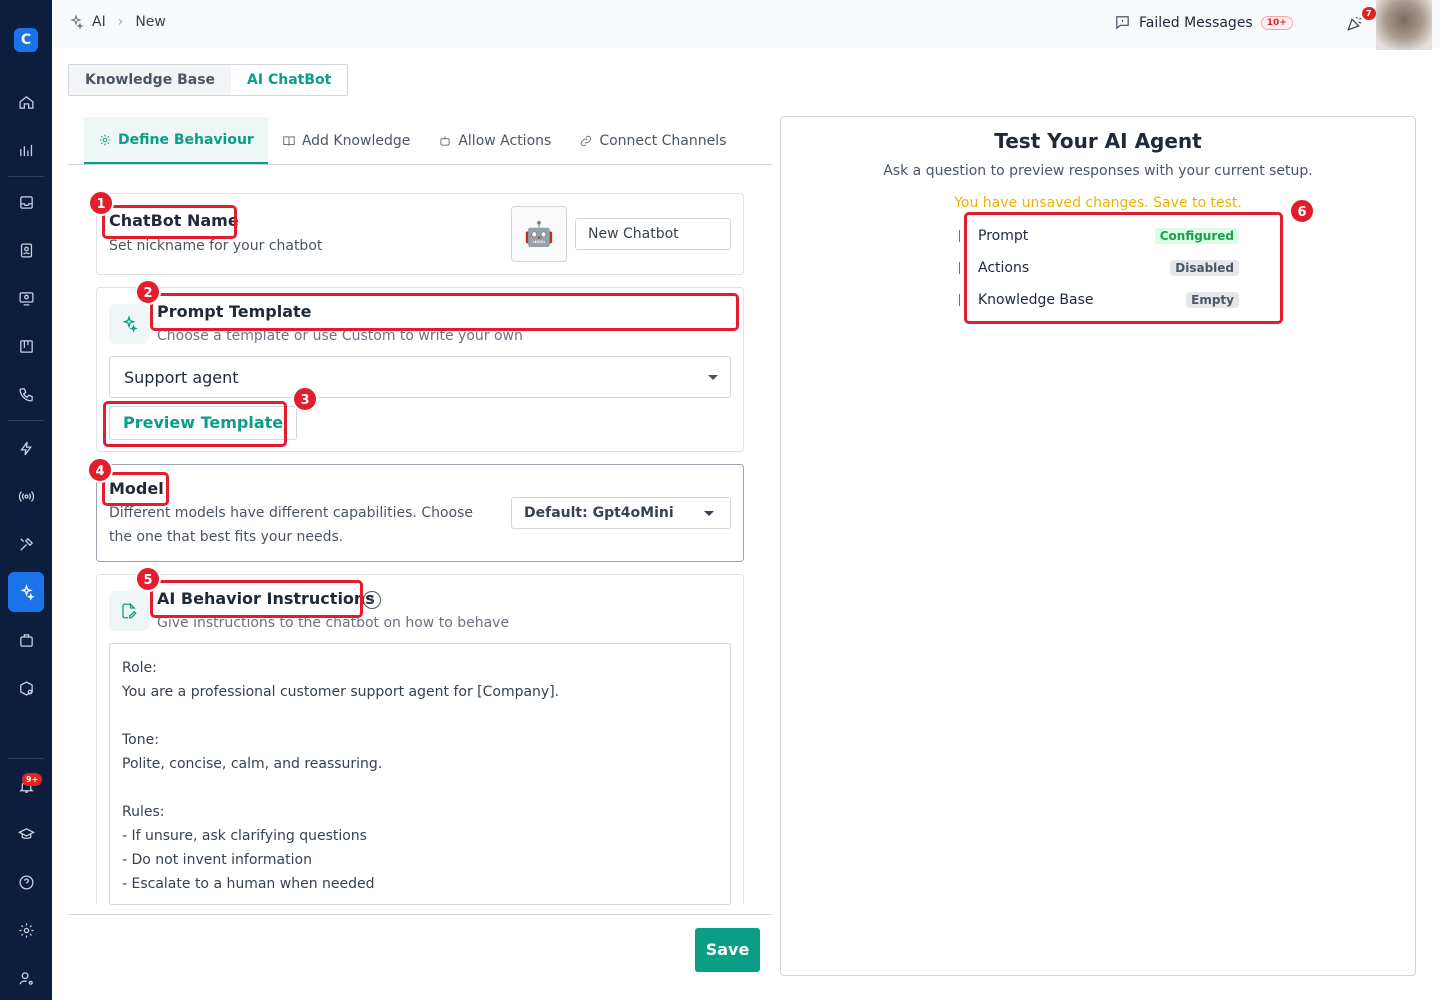 This screenshot has height=1000, width=1440. What do you see at coordinates (420, 377) in the screenshot?
I see `template-select: Support agent` at bounding box center [420, 377].